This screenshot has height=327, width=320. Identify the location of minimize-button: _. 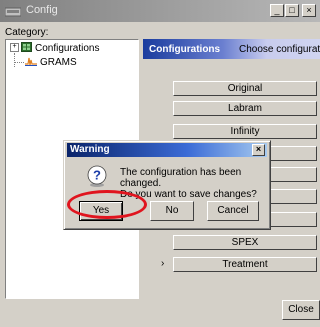
(277, 10).